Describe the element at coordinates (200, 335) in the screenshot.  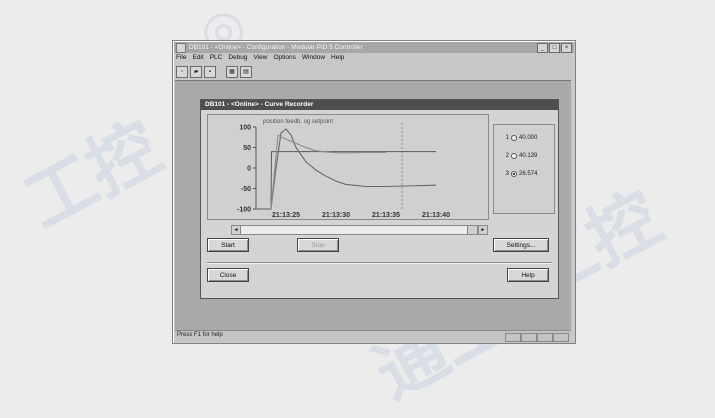
I see `status-text: Press F1 for help` at that location.